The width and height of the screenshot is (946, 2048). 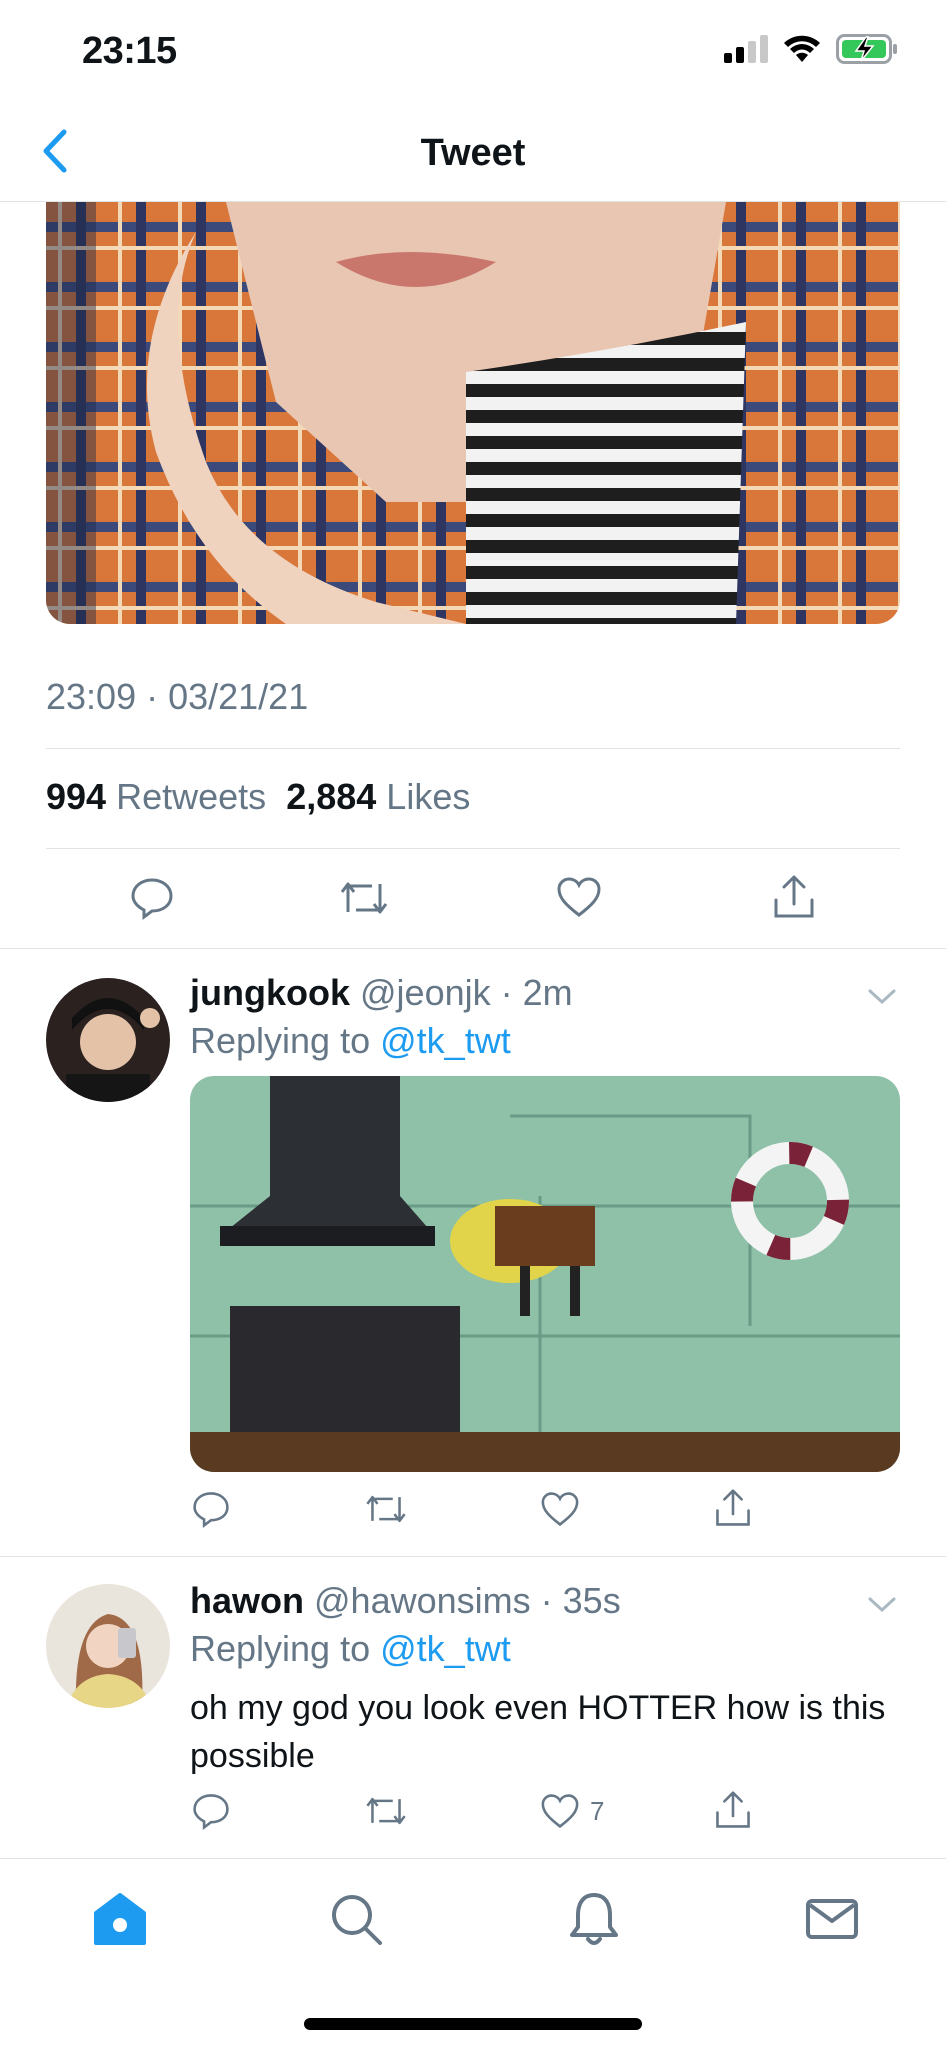 What do you see at coordinates (191, 796) in the screenshot?
I see `retweet-label: Retweets` at bounding box center [191, 796].